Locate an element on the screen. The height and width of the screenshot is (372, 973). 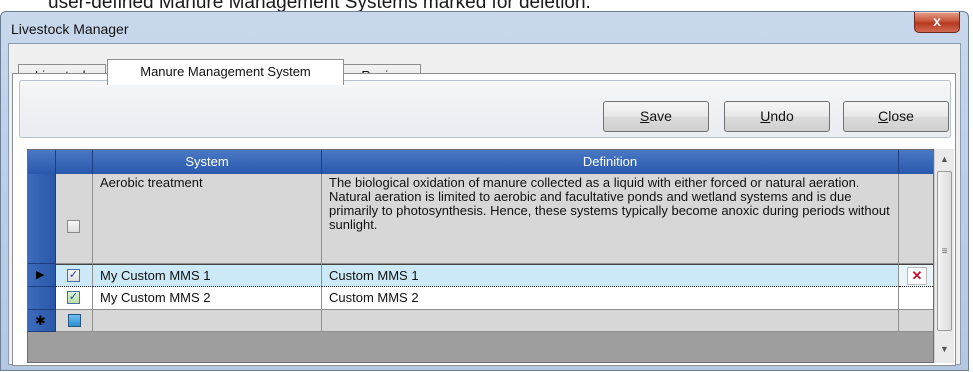
undo-mnemonic: U is located at coordinates (765, 116).